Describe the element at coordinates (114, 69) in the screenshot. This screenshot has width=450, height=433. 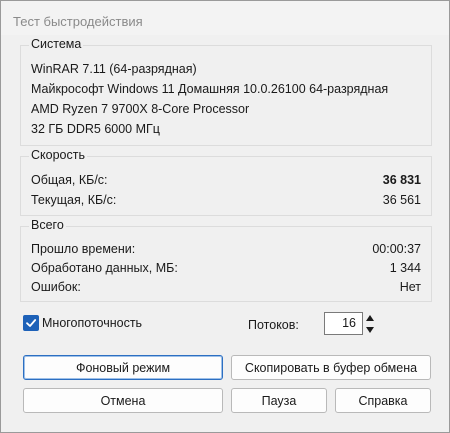
I see `system-line: WinRAR 7.11 (64-разрядная)` at that location.